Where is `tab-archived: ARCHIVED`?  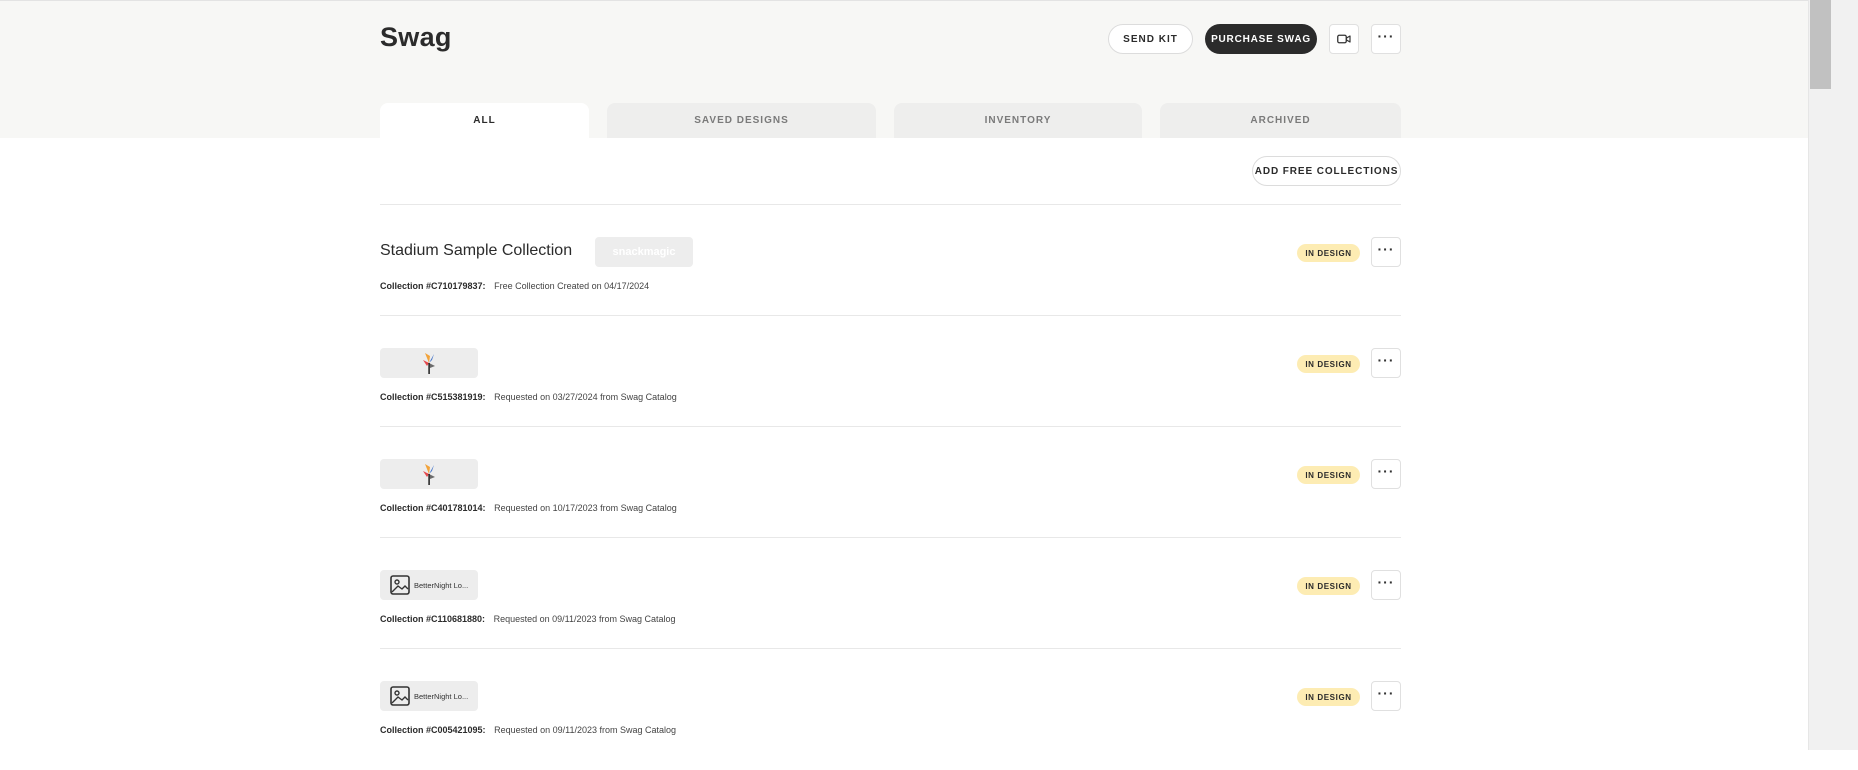 tab-archived: ARCHIVED is located at coordinates (1280, 120).